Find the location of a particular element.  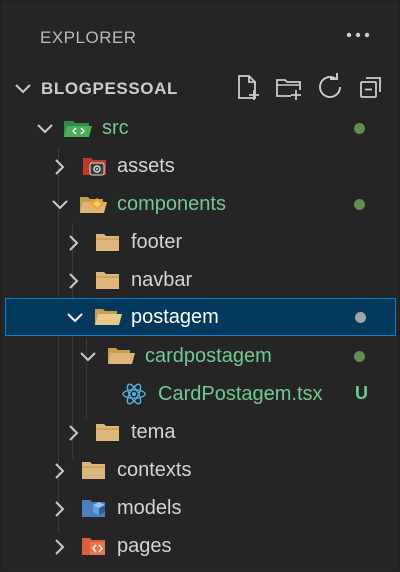

refresh-icon is located at coordinates (330, 87).